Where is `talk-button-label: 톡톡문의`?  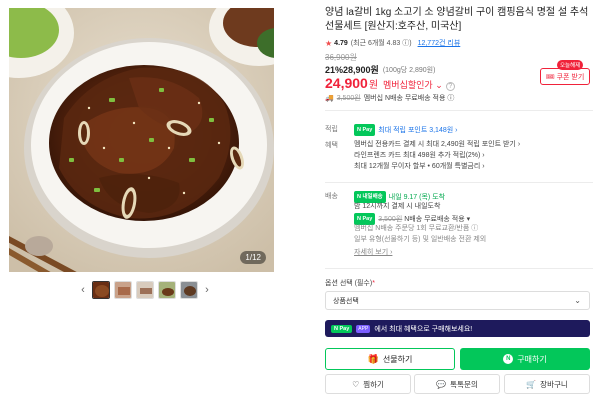
talk-button-label: 톡톡문의 is located at coordinates (464, 384).